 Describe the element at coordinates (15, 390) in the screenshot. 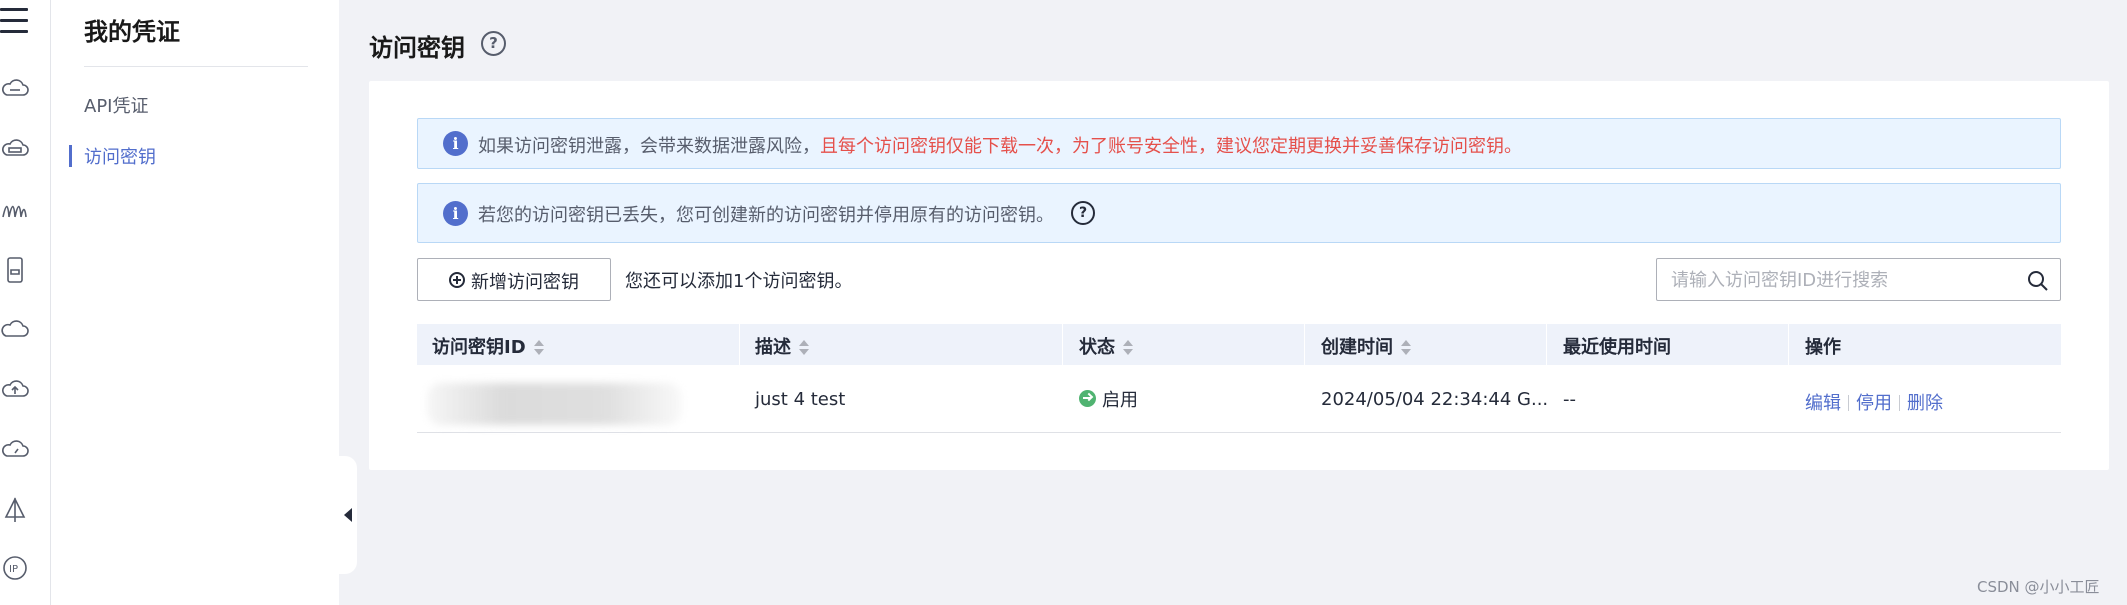

I see `cloud-upload-icon` at that location.